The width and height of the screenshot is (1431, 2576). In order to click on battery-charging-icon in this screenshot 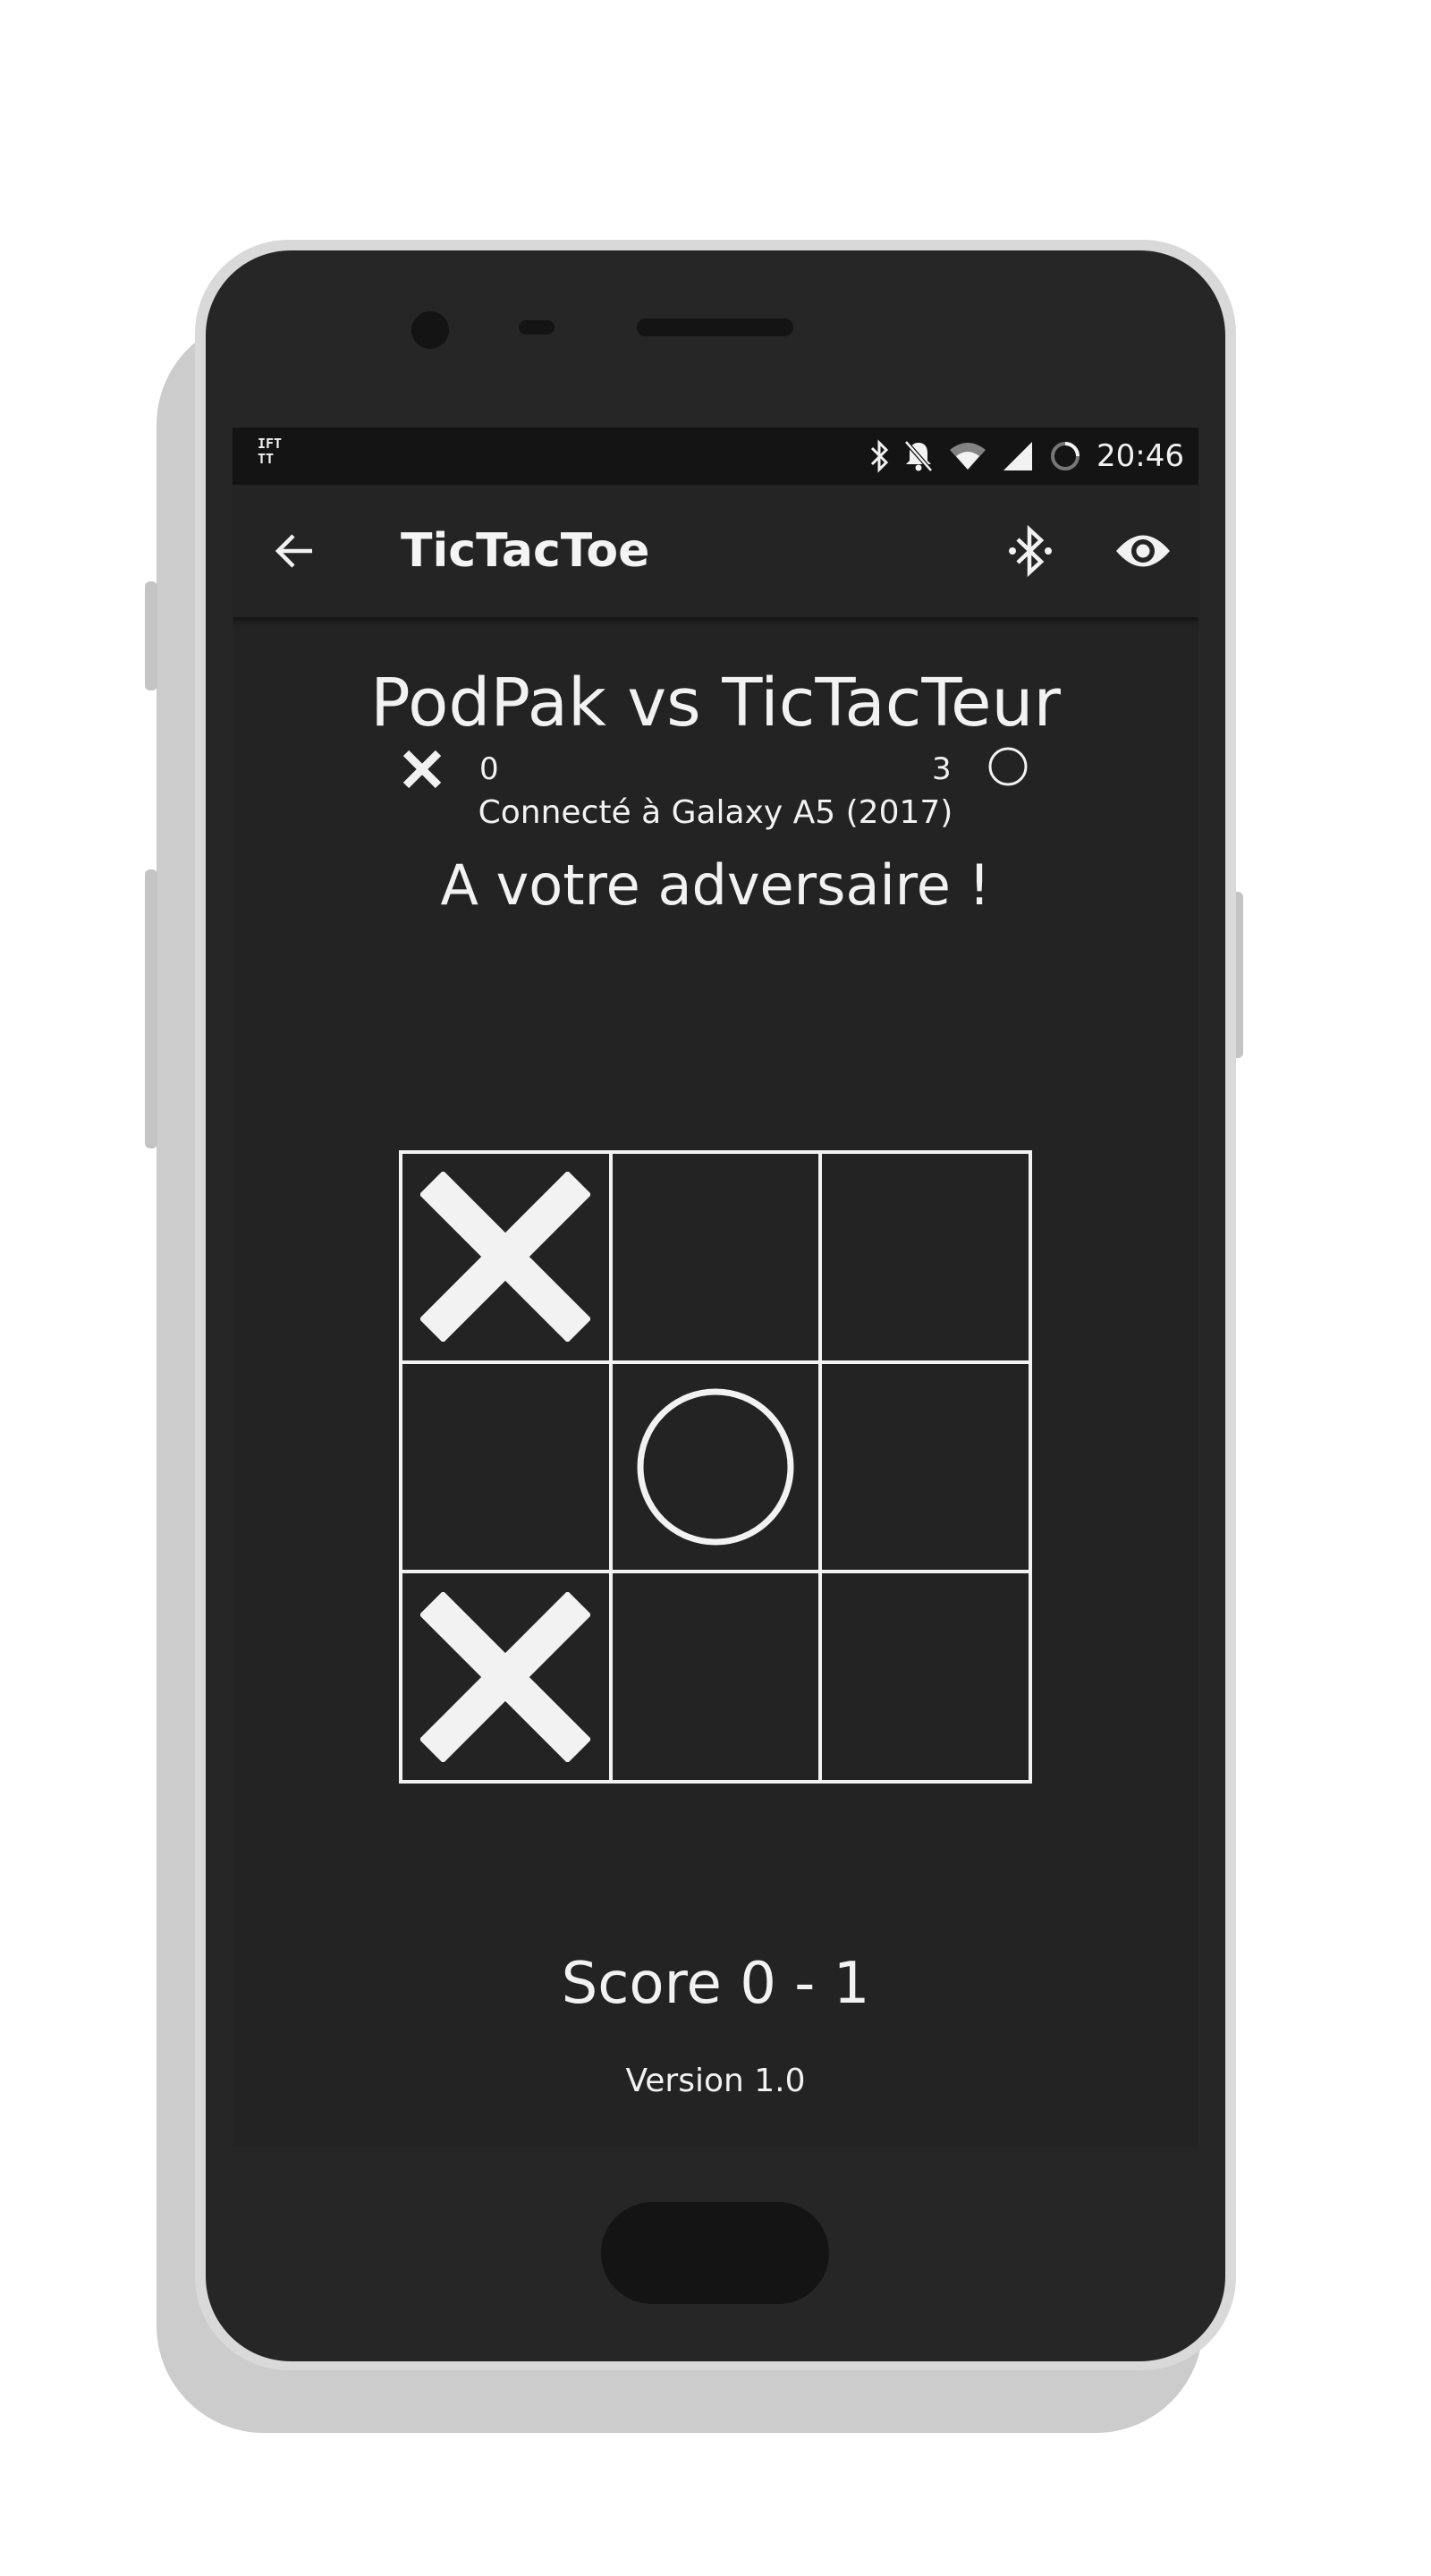, I will do `click(1066, 456)`.